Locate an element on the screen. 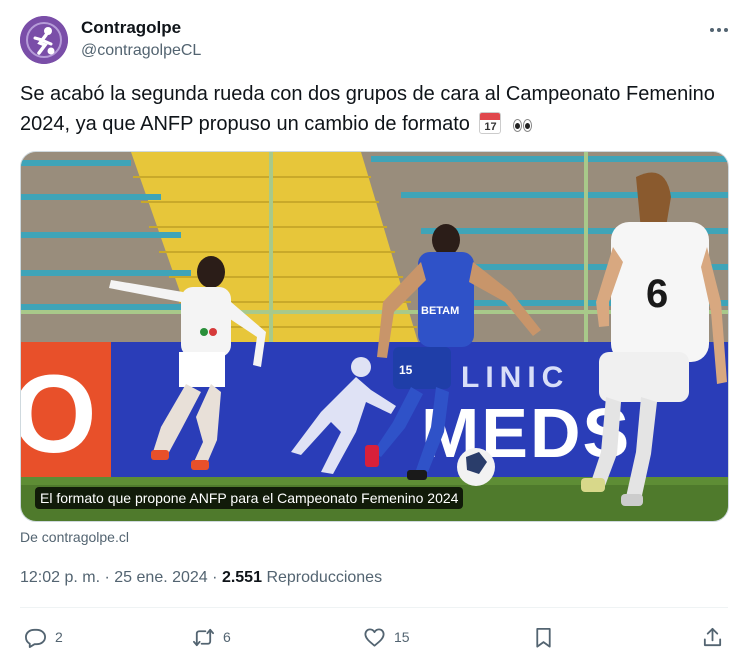  views-count: 2.551 is located at coordinates (241, 577).